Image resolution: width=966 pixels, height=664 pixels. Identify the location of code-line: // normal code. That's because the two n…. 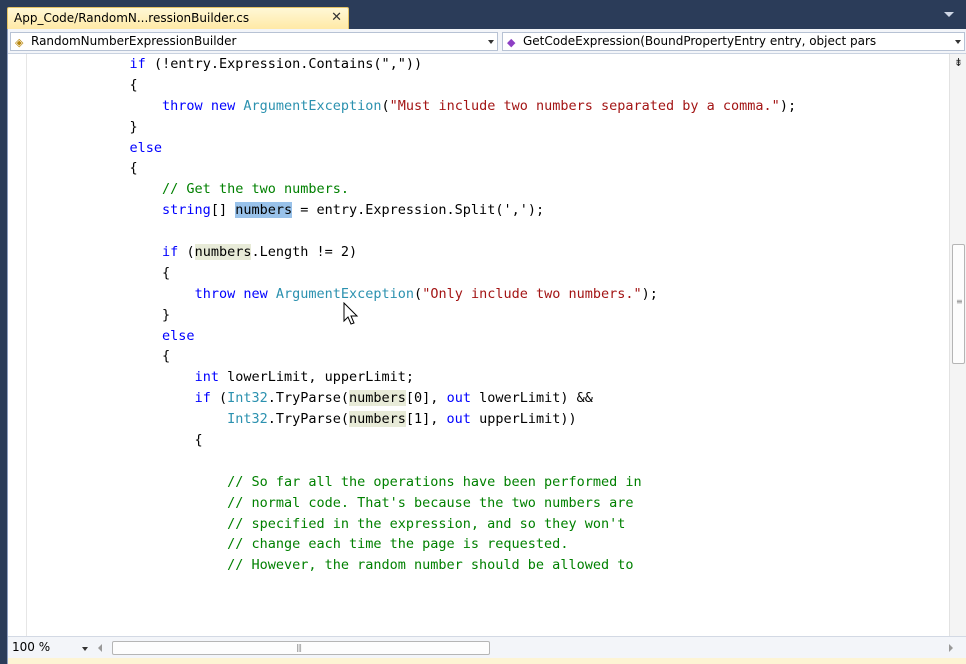
(414, 503).